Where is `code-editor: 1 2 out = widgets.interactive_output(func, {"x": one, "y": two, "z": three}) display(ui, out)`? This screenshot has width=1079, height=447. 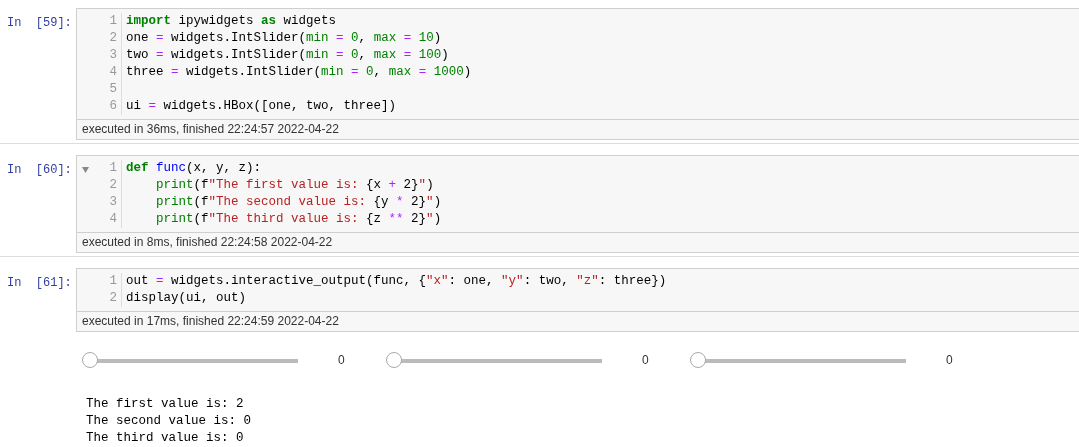 code-editor: 1 2 out = widgets.interactive_output(func, {"x": one, "y": two, "z": three}) display(ui, out) is located at coordinates (578, 290).